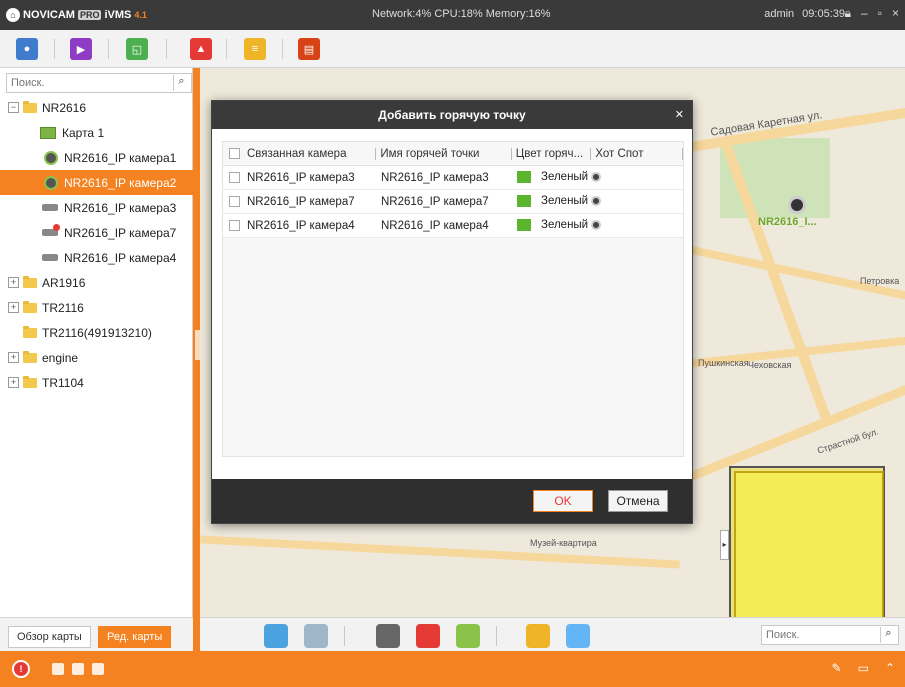  What do you see at coordinates (817, 635) in the screenshot?
I see `map-search-input` at bounding box center [817, 635].